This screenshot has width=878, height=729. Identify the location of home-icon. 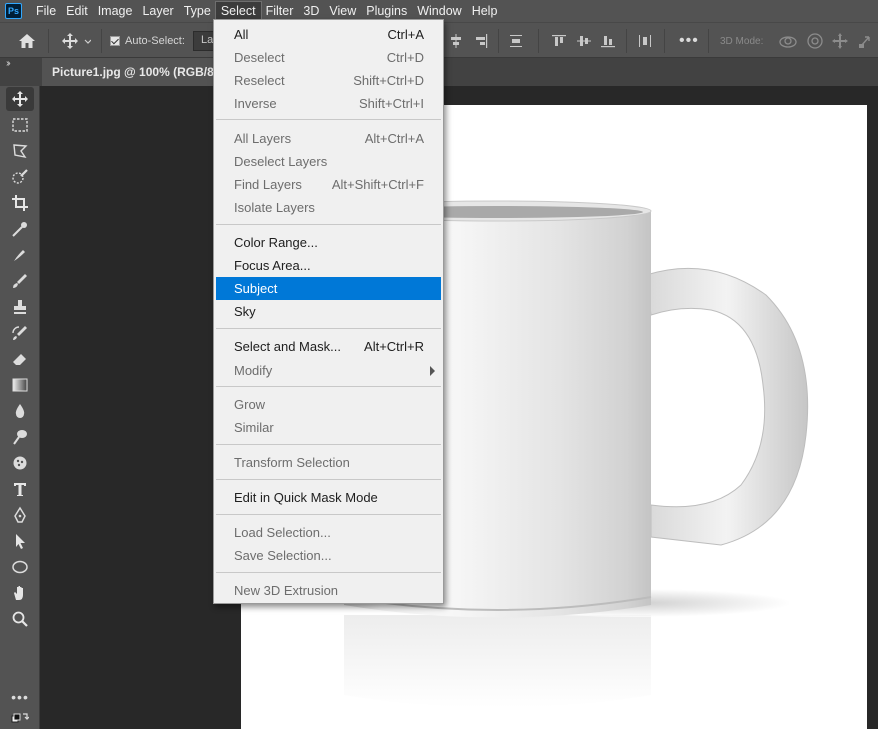
(27, 41).